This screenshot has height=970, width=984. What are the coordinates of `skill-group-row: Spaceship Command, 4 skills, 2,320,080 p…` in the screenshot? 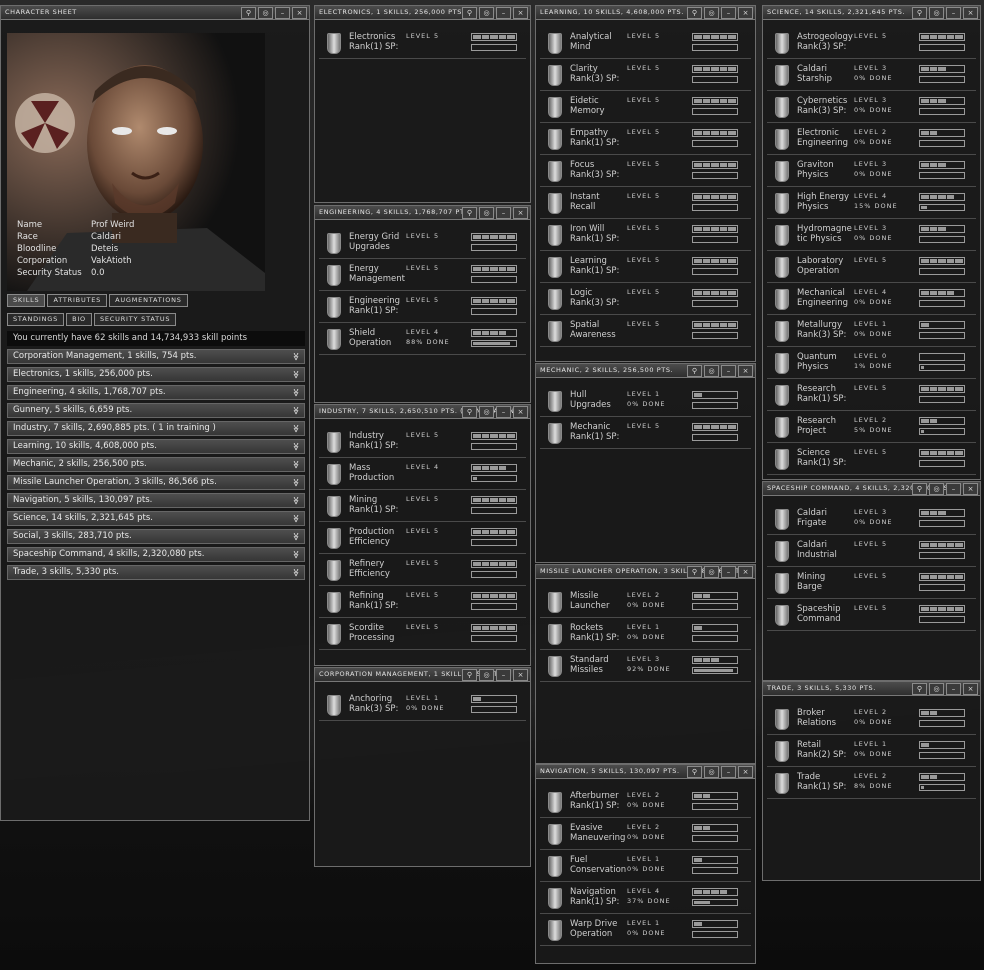 It's located at (156, 554).